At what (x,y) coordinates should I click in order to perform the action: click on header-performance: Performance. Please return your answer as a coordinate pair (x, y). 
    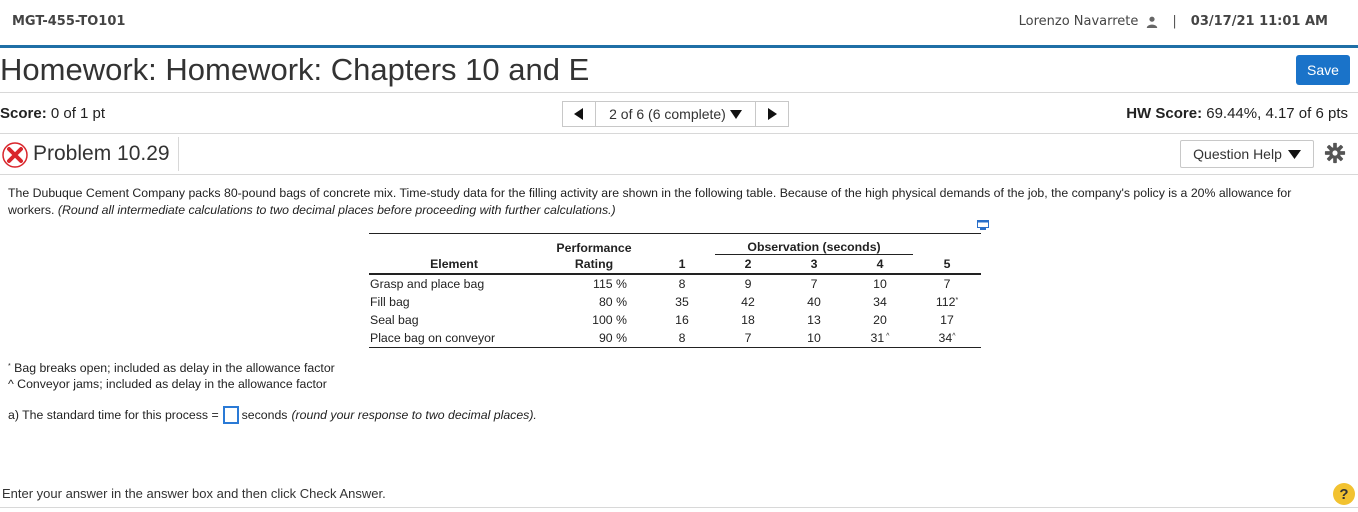
    Looking at the image, I should click on (594, 244).